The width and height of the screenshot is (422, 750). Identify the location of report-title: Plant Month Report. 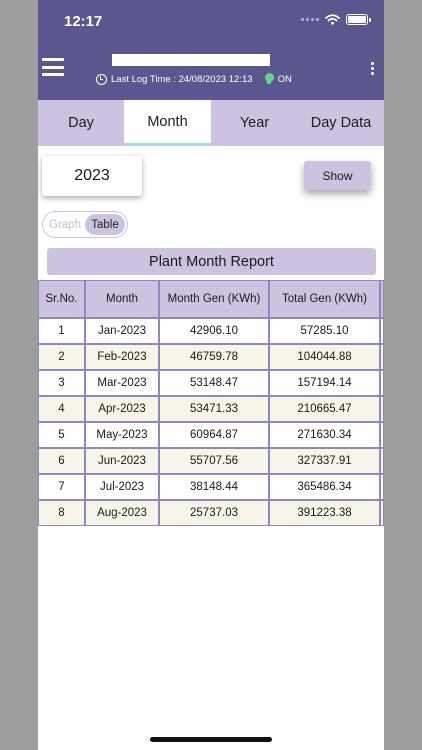
(211, 261).